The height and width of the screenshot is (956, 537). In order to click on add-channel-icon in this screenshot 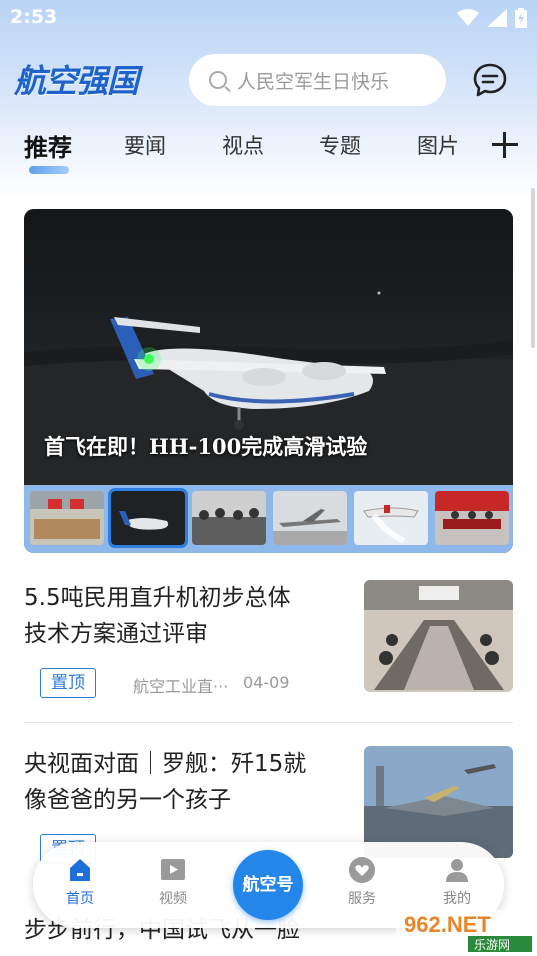, I will do `click(505, 145)`.